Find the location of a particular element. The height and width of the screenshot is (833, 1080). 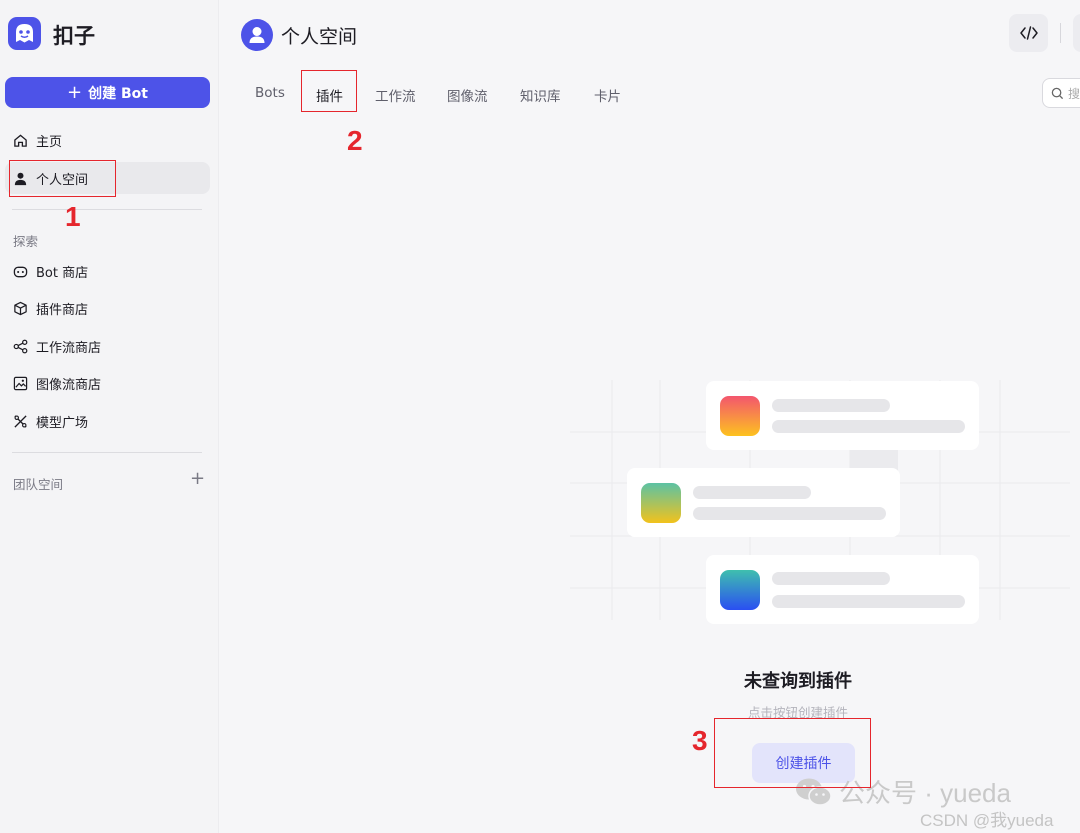

sidebar-item-home: 主页 is located at coordinates (107, 140).